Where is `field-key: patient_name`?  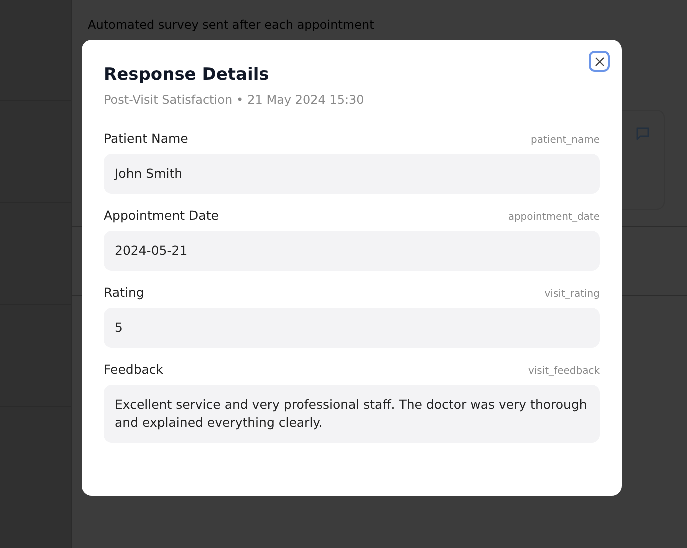
field-key: patient_name is located at coordinates (565, 140).